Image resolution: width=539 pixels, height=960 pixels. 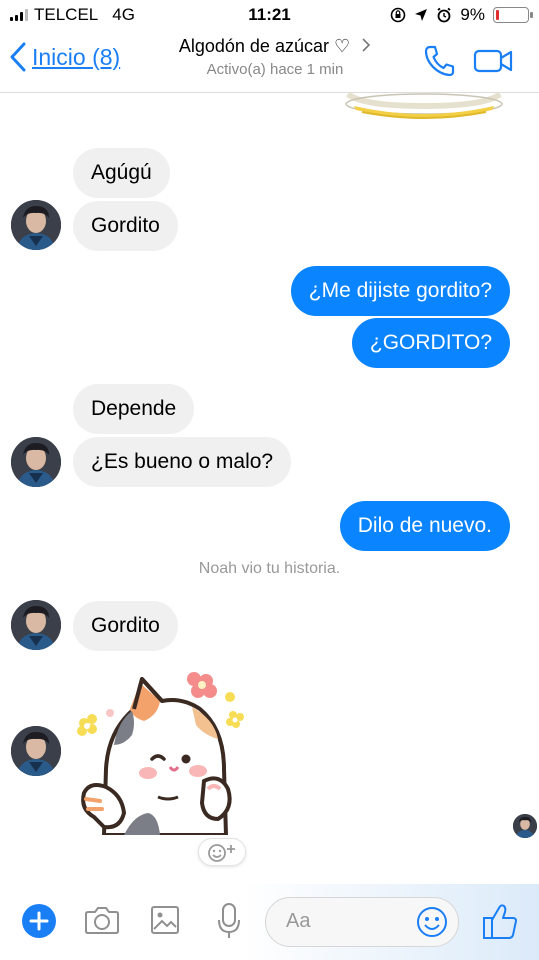 What do you see at coordinates (275, 57) in the screenshot?
I see `contact-info: Algodón de azúcar ♡ Activo(a) hace 1 min` at bounding box center [275, 57].